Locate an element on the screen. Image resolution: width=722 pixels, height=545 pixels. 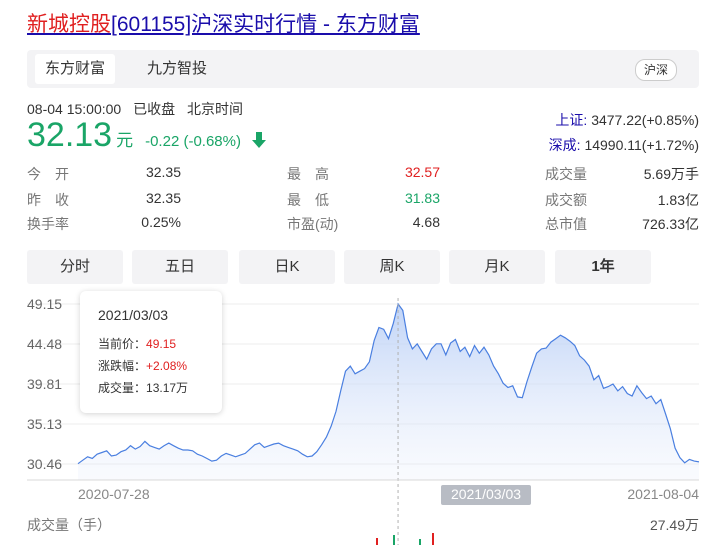
stat-prev-close-value: 32.35 is located at coordinates (163, 198).